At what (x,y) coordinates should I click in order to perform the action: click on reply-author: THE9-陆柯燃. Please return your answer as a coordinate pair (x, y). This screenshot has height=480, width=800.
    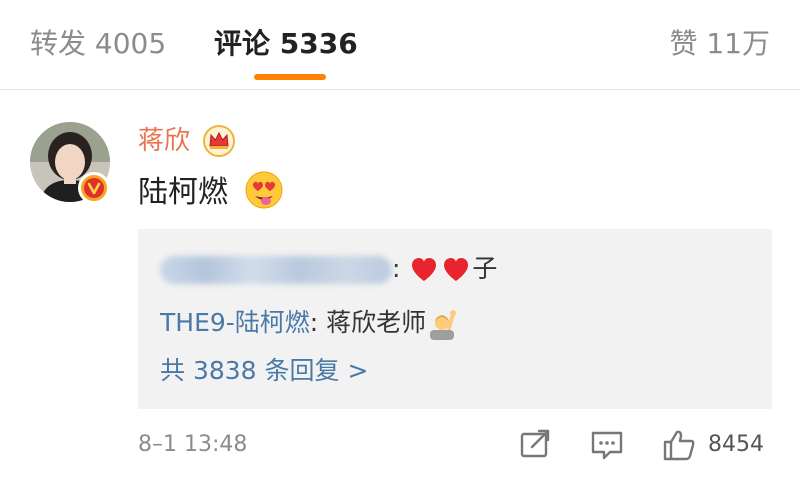
    Looking at the image, I should click on (235, 322).